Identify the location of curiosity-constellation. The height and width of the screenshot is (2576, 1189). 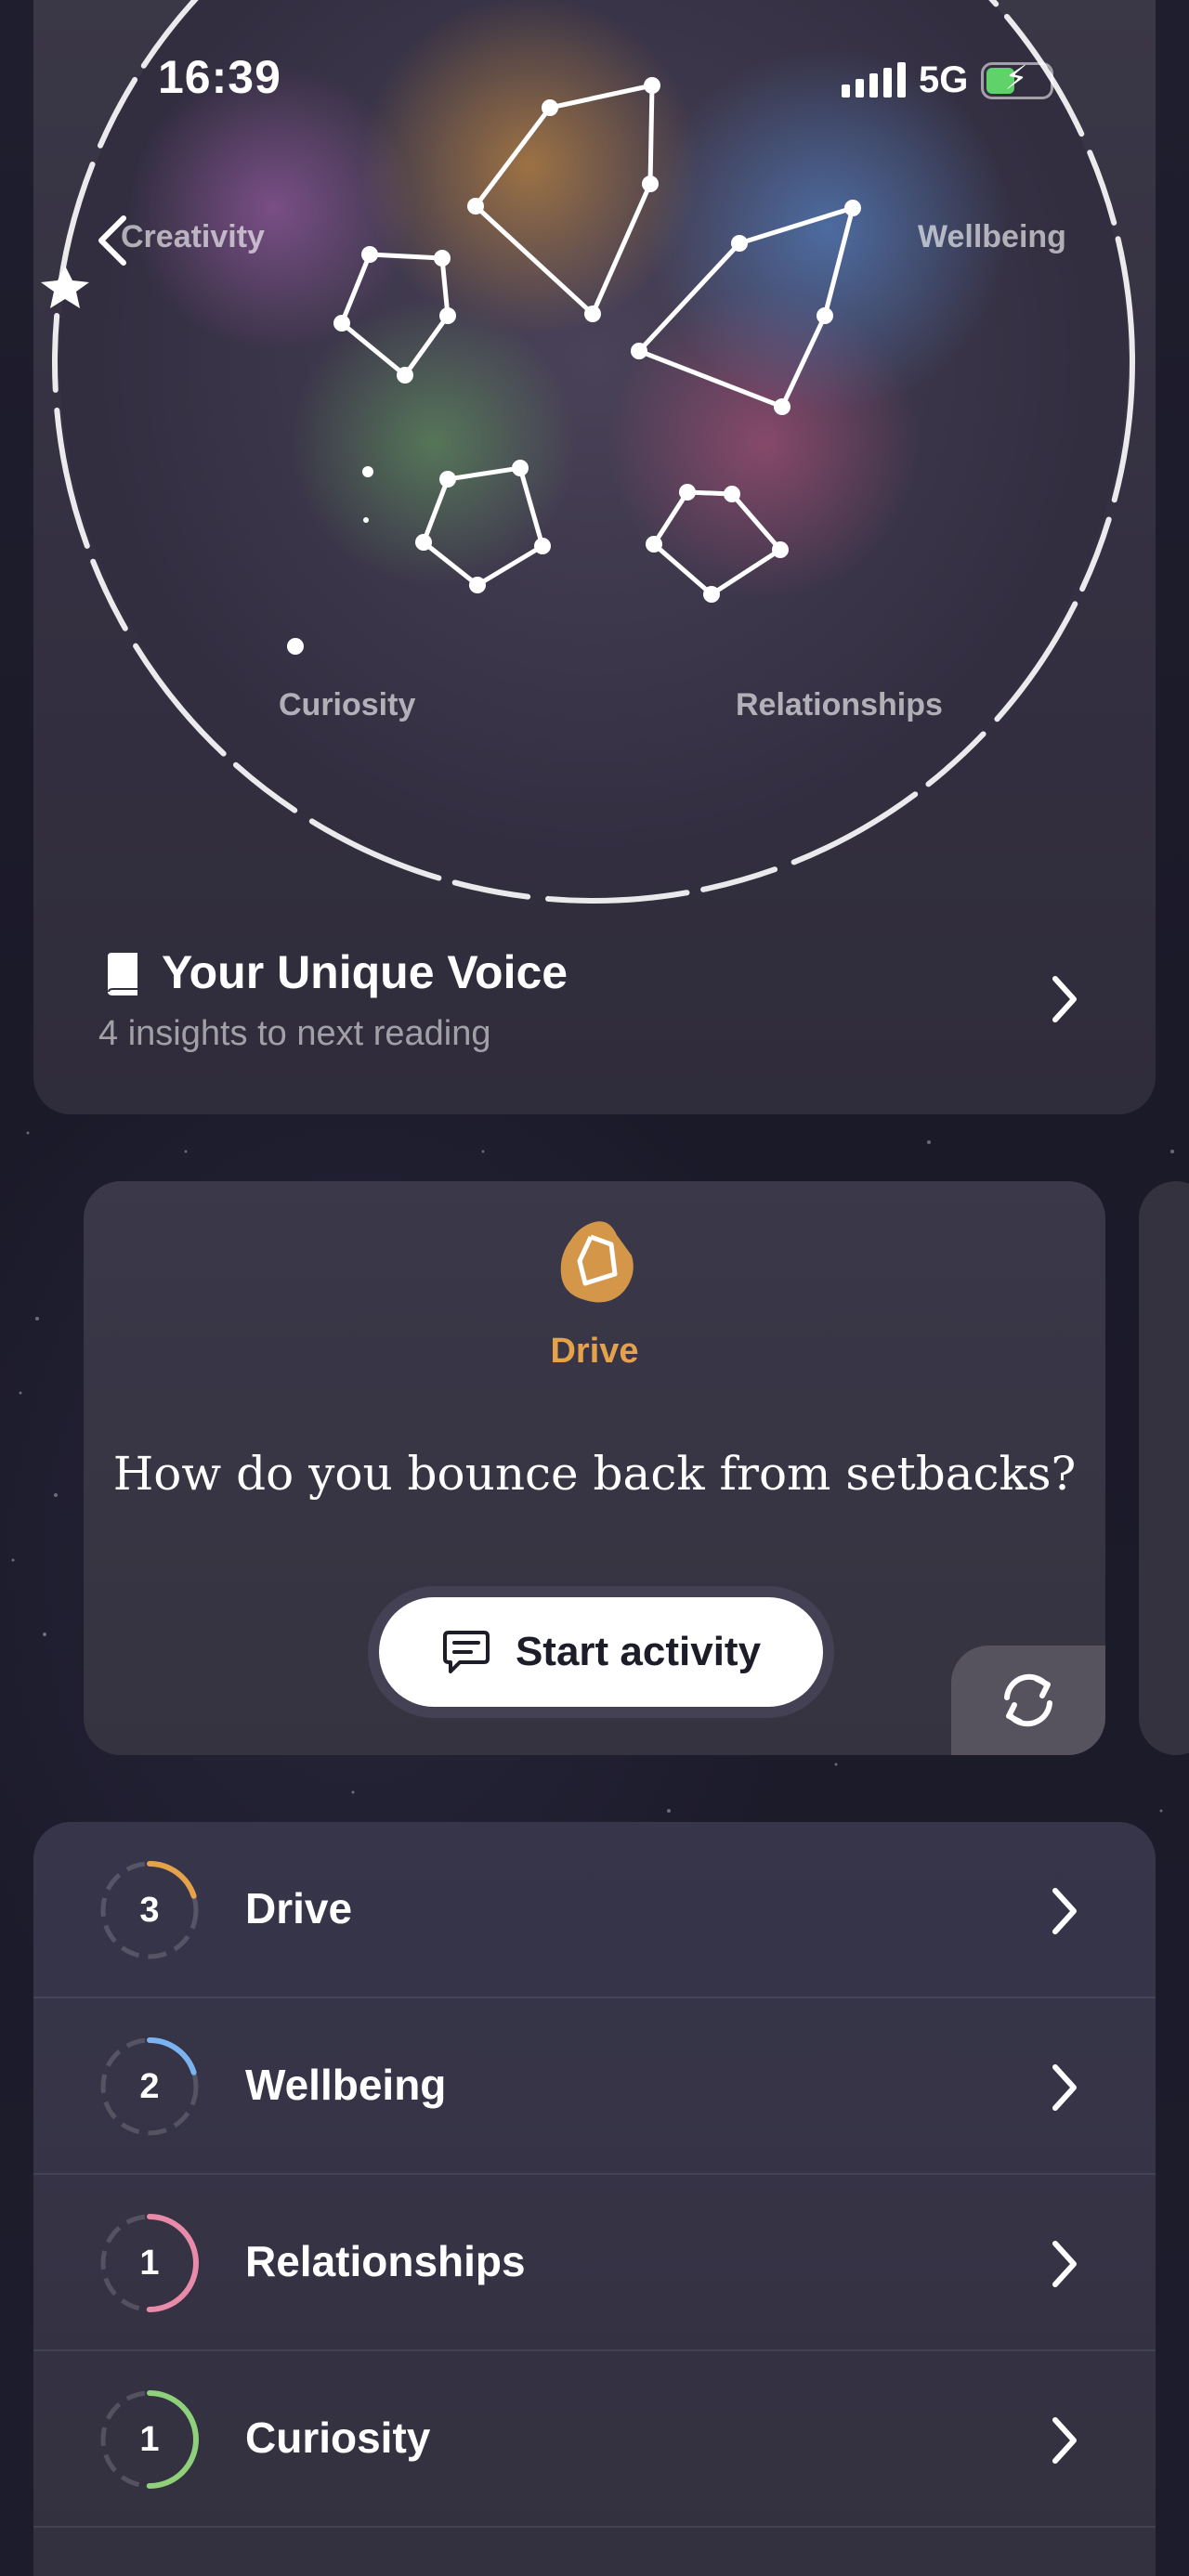
(483, 527).